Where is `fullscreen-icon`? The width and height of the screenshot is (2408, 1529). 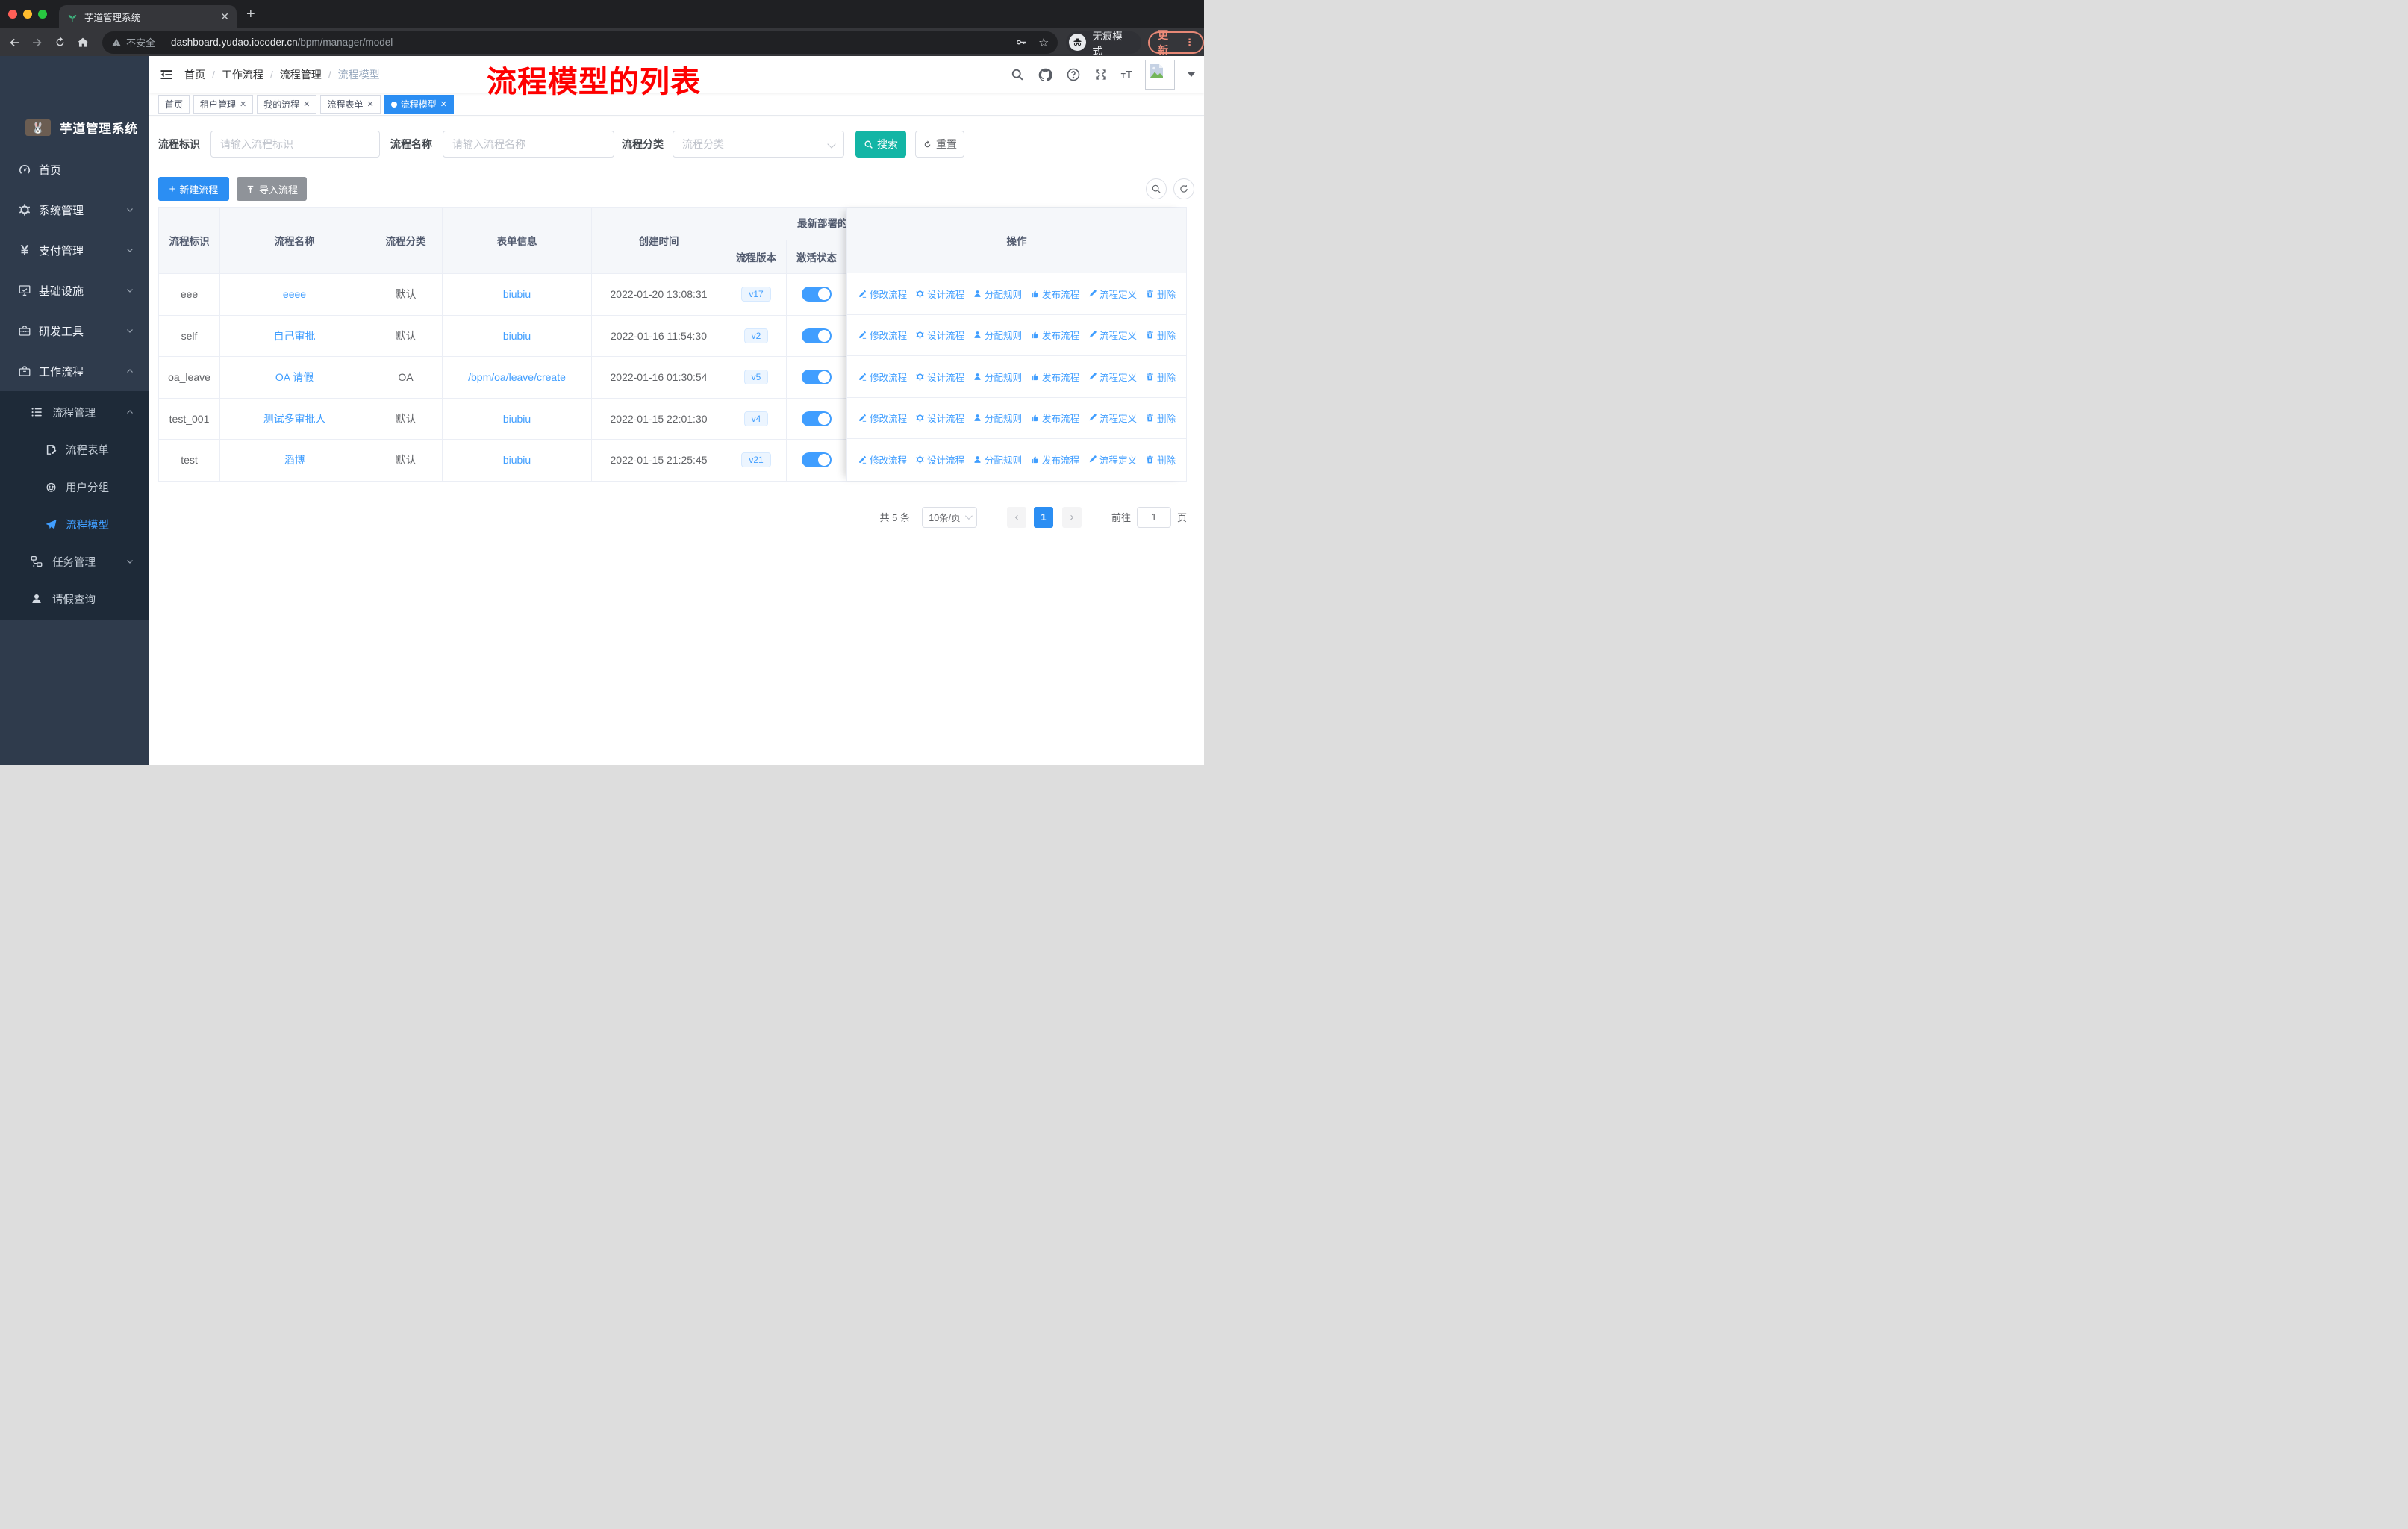 fullscreen-icon is located at coordinates (1101, 74).